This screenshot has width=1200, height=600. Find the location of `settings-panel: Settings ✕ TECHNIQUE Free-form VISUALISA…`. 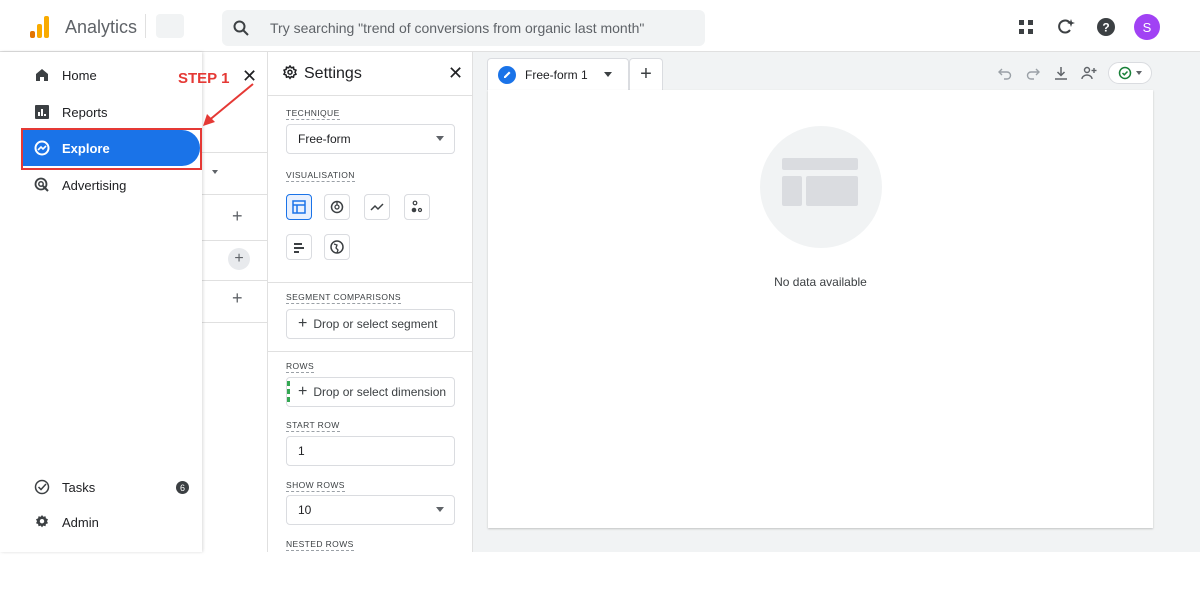

settings-panel: Settings ✕ TECHNIQUE Free-form VISUALISA… is located at coordinates (370, 302).